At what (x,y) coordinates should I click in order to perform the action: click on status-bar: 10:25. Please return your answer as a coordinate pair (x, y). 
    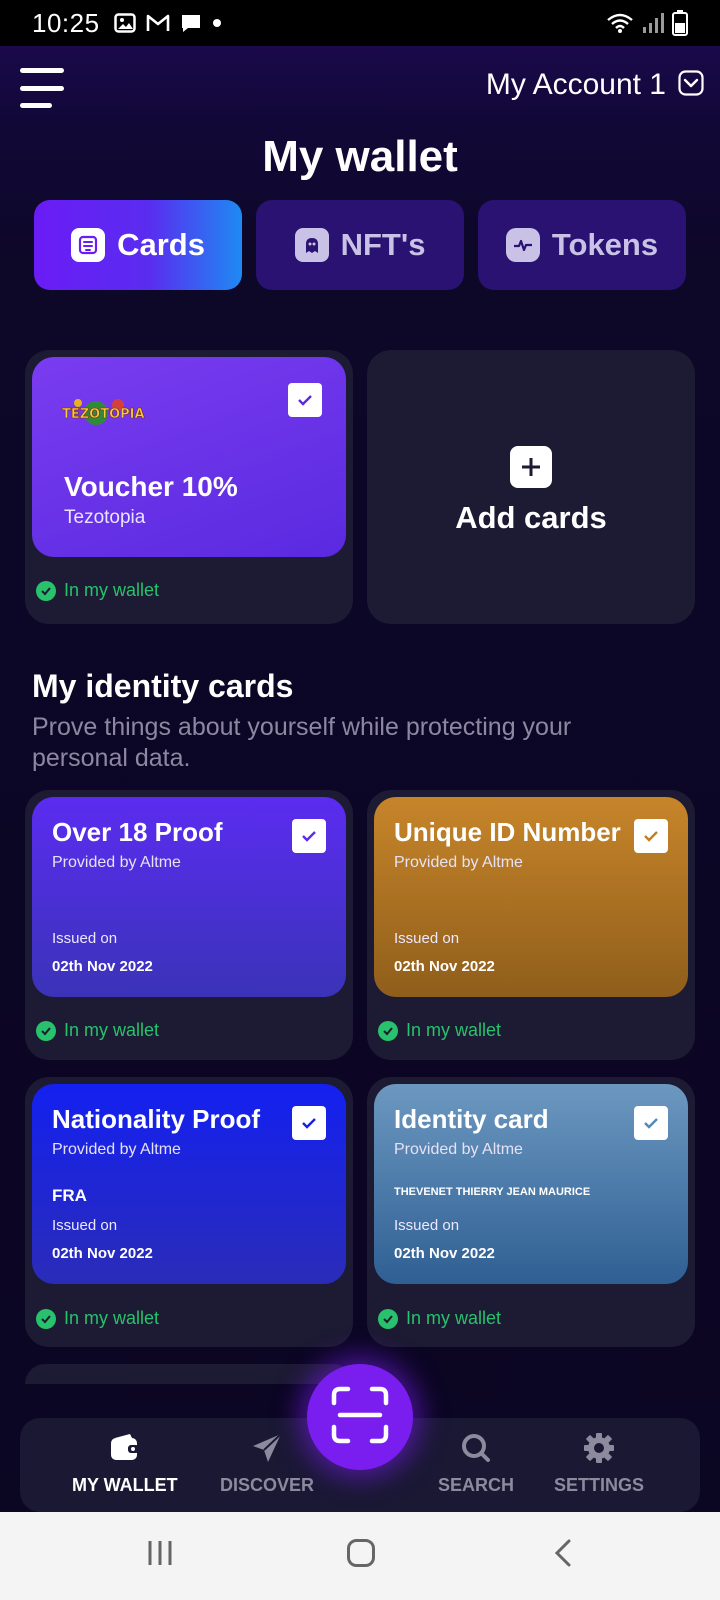
    Looking at the image, I should click on (360, 23).